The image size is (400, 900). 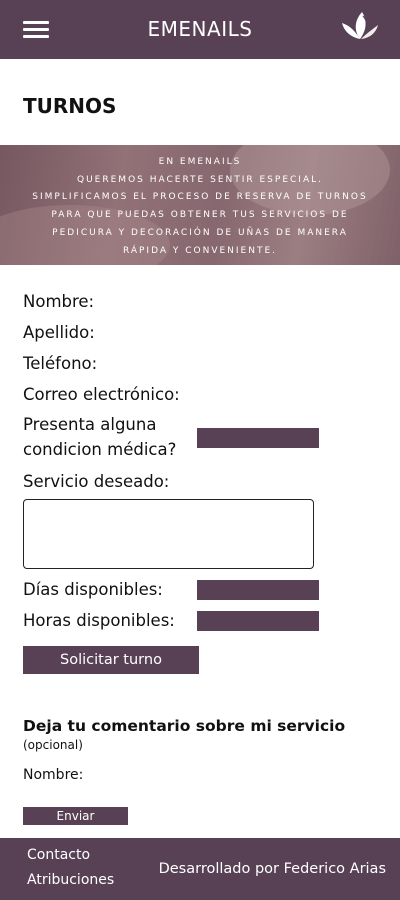 I want to click on nombre-label: Nombre:, so click(x=59, y=301).